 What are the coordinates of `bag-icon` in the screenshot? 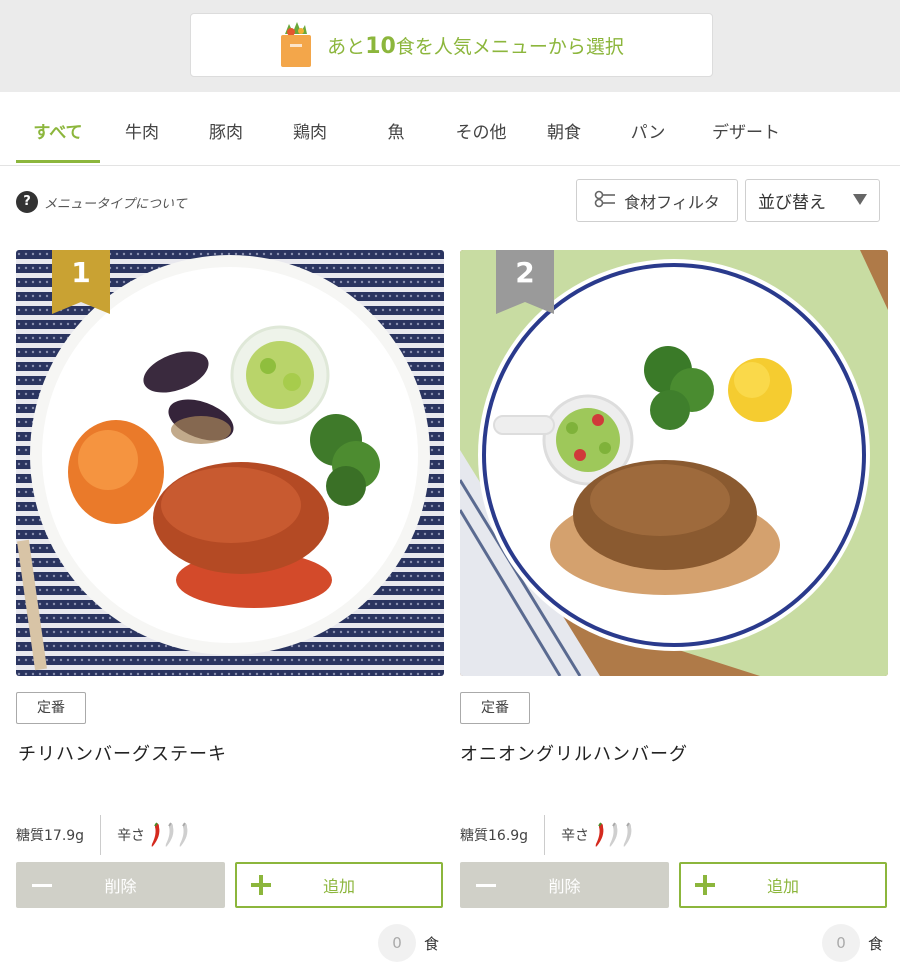 It's located at (296, 45).